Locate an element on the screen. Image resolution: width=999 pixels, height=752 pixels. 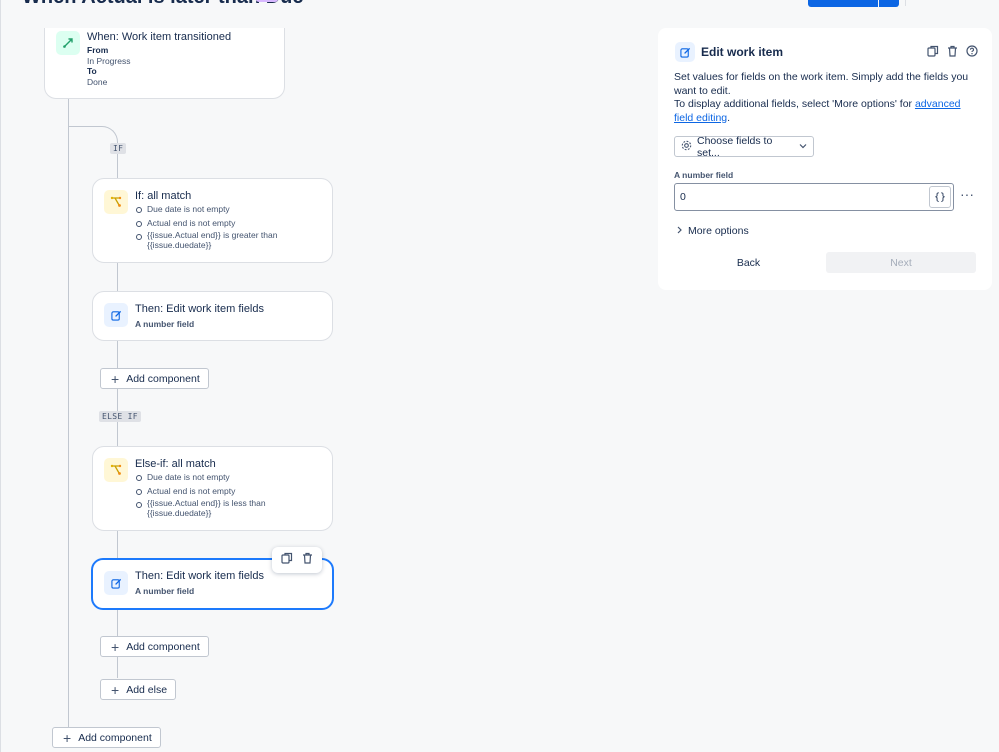
canvas-left-border is located at coordinates (0, 376).